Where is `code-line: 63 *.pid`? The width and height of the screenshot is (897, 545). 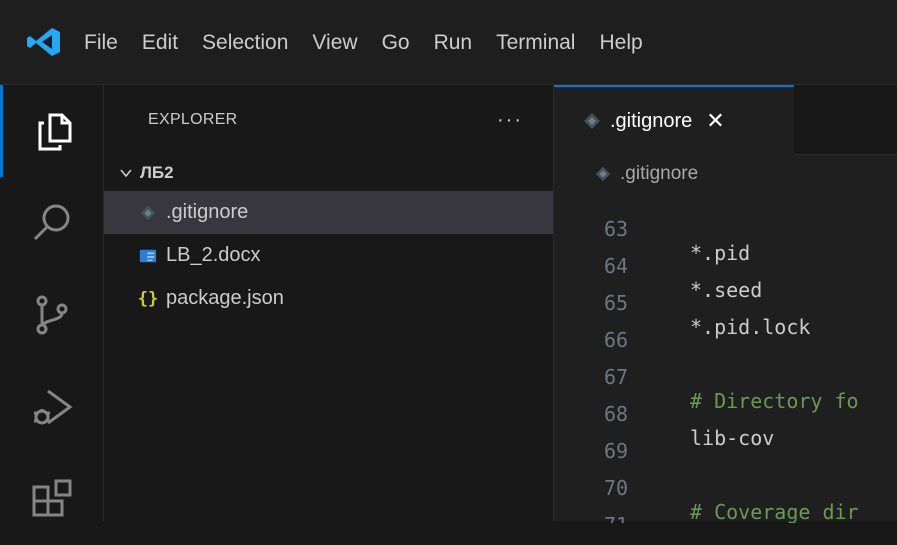 code-line: 63 *.pid is located at coordinates (725, 229).